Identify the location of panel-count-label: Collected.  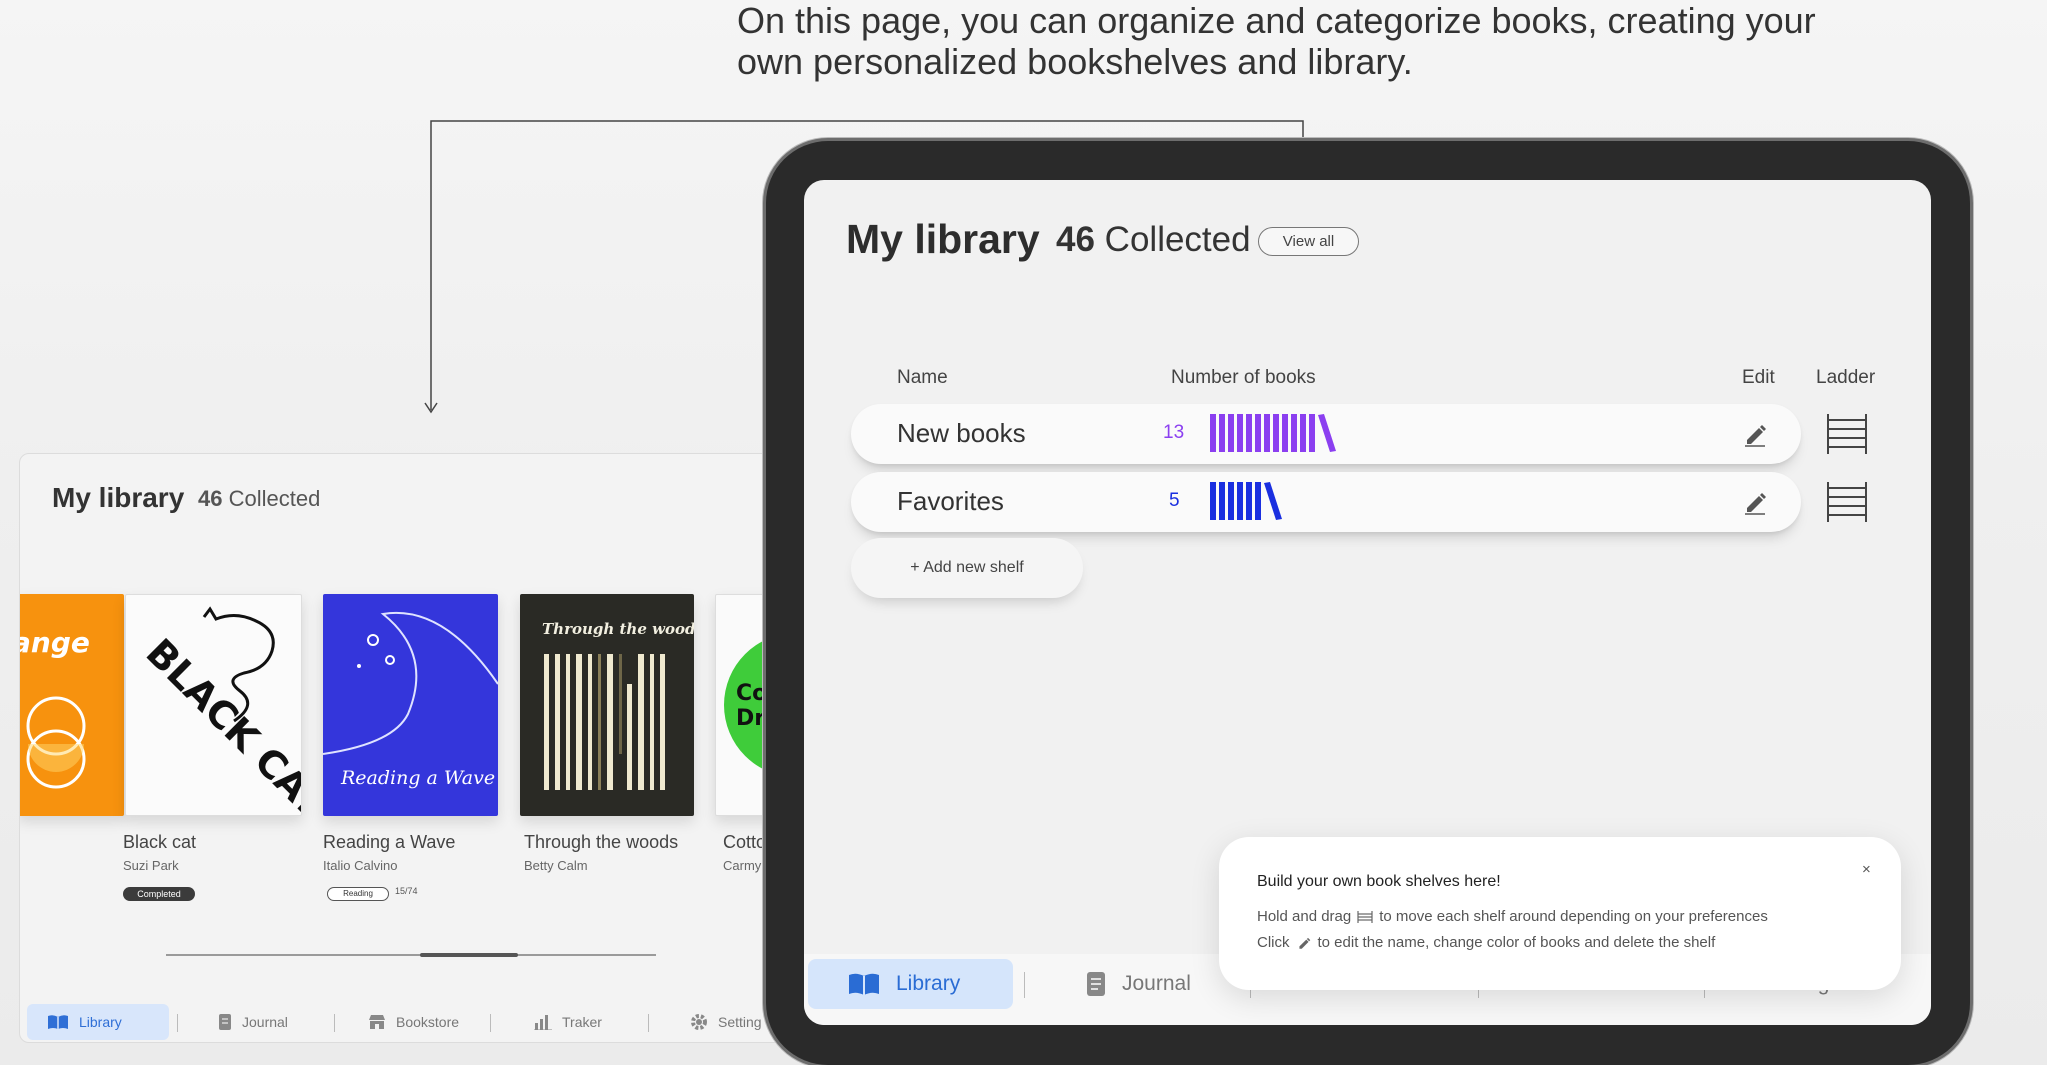
(274, 498).